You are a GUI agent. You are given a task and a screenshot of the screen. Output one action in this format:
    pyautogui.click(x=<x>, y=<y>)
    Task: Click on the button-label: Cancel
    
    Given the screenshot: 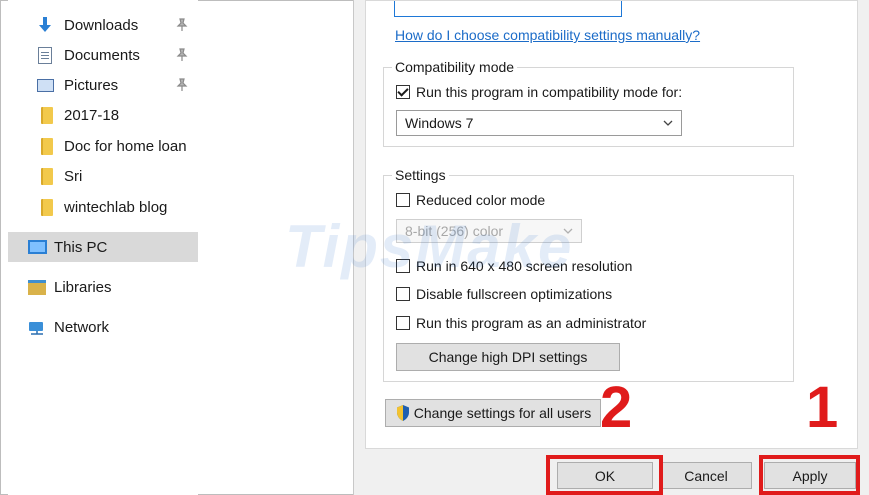 What is the action you would take?
    pyautogui.click(x=706, y=475)
    